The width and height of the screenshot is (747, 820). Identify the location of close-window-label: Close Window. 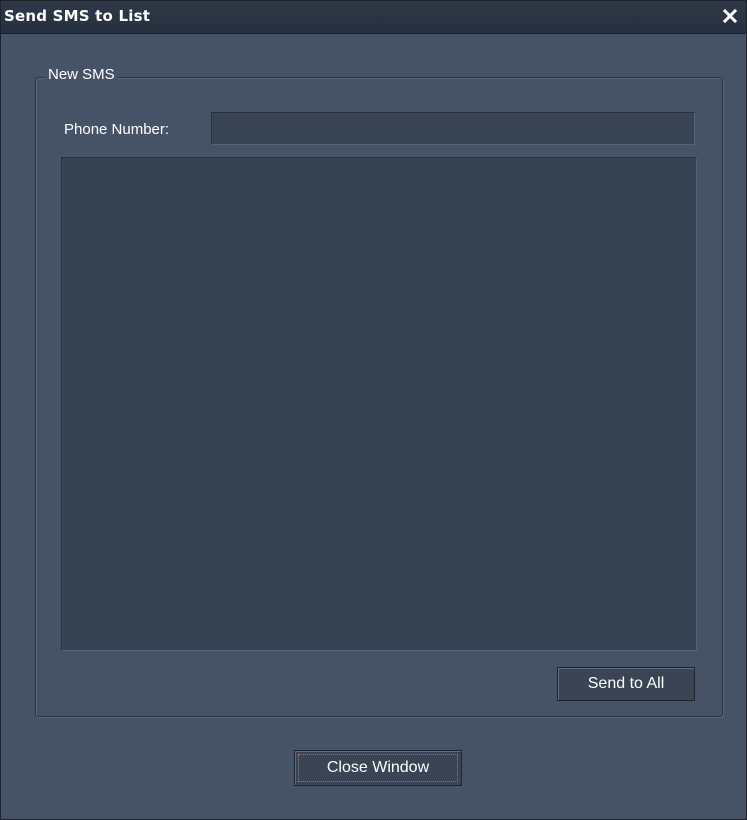
(378, 767).